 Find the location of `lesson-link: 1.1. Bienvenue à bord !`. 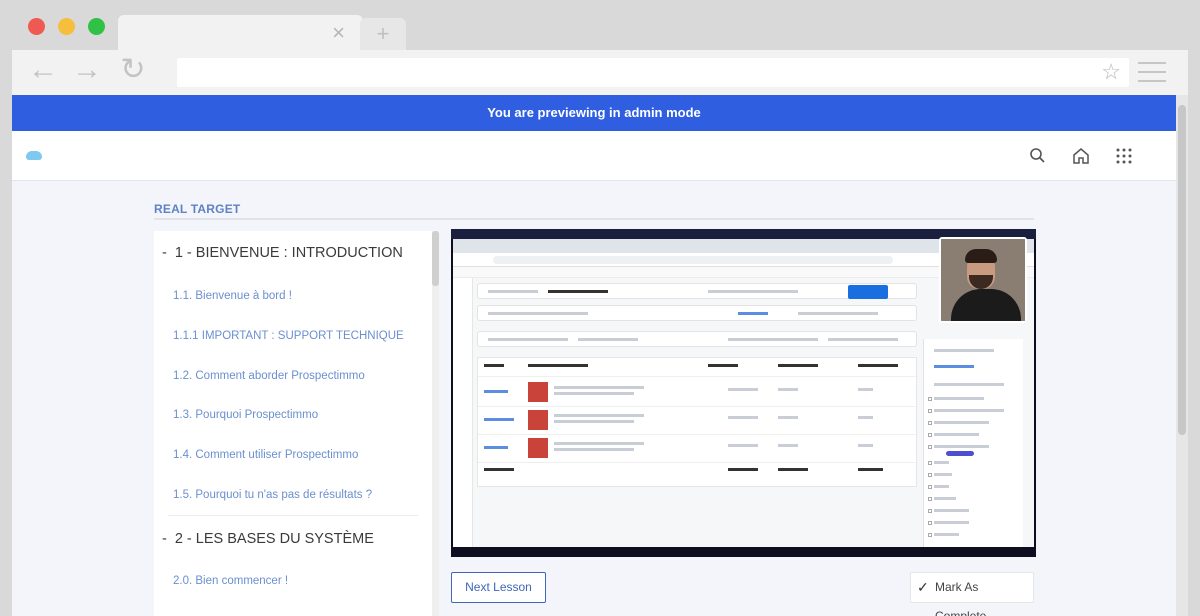

lesson-link: 1.1. Bienvenue à bord ! is located at coordinates (232, 296).